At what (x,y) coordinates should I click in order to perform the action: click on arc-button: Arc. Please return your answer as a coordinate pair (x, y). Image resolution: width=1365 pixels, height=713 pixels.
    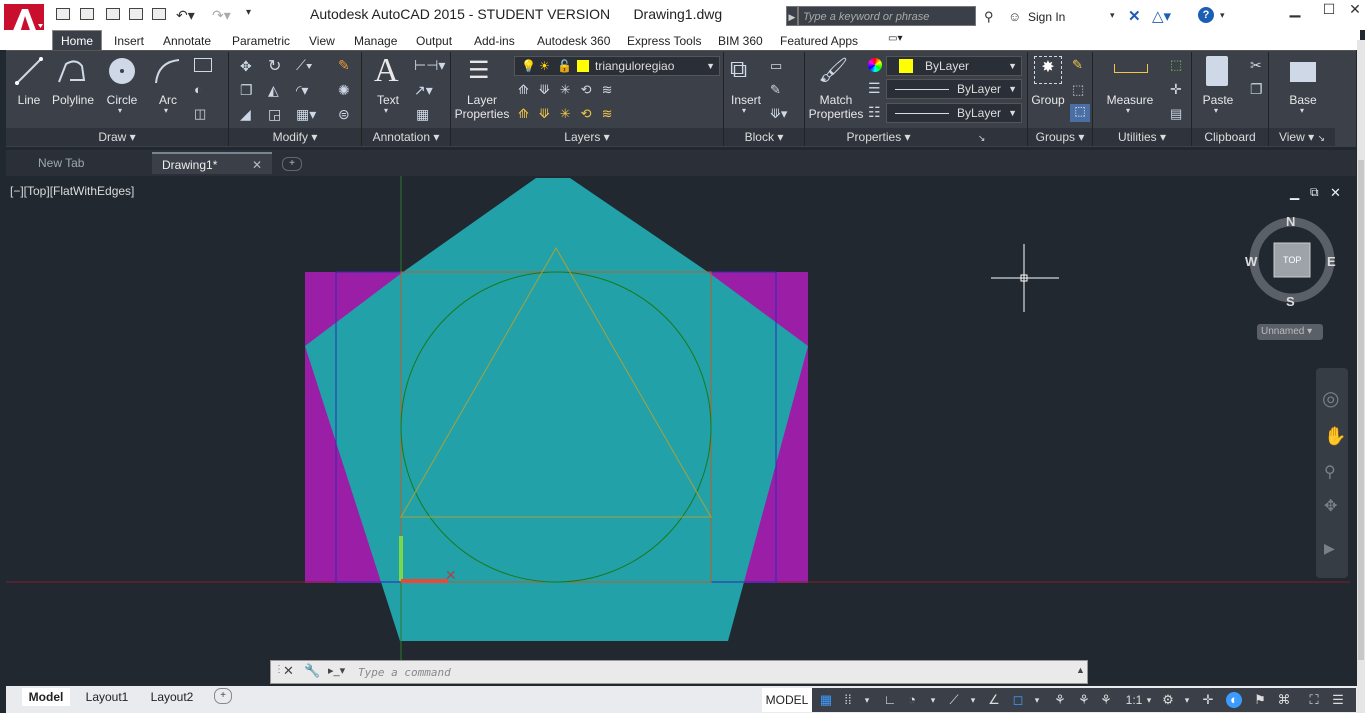
    Looking at the image, I should click on (168, 100).